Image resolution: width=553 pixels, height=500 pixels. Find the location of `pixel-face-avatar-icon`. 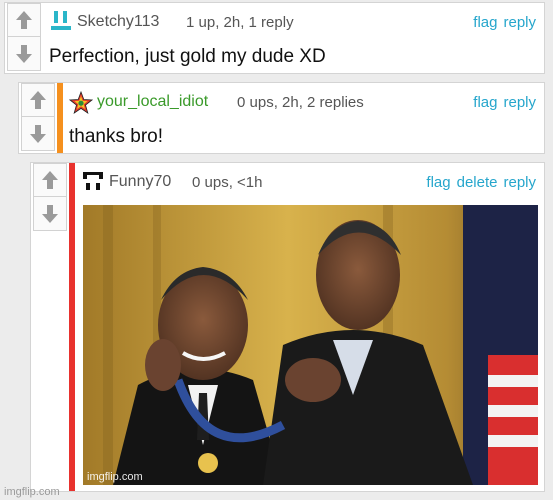

pixel-face-avatar-icon is located at coordinates (61, 21).